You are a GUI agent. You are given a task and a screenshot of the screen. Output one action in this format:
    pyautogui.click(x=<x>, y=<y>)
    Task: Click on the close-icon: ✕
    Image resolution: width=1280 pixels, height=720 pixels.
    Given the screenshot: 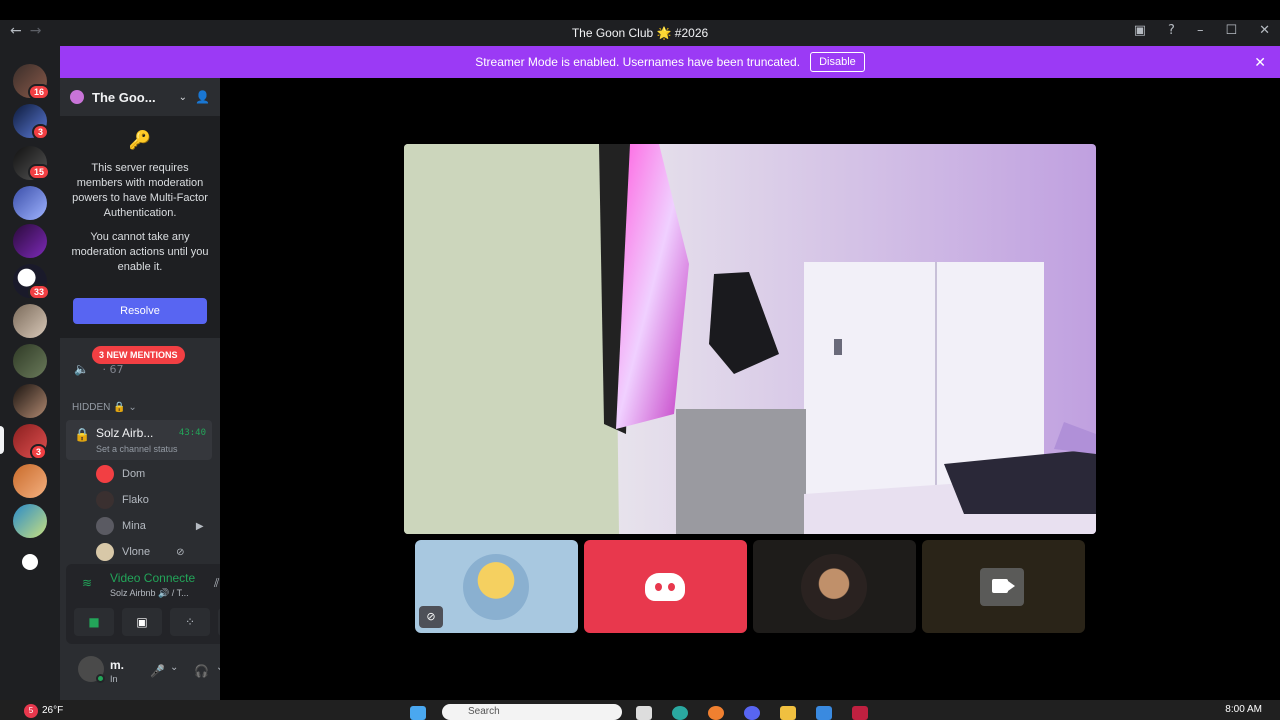 What is the action you would take?
    pyautogui.click(x=1260, y=62)
    